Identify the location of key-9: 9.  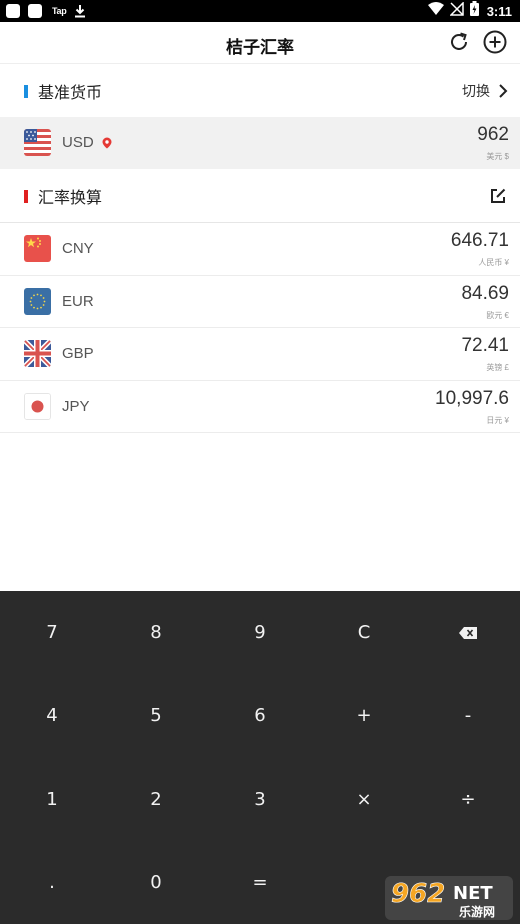
(260, 632).